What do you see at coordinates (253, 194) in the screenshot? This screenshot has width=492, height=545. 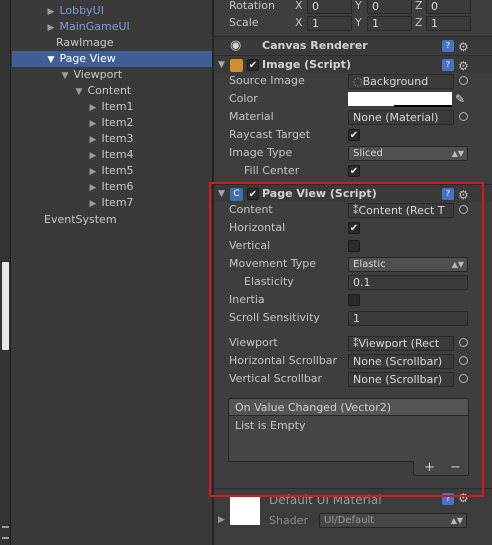 I see `page-view-enabled-checkbox: ✔` at bounding box center [253, 194].